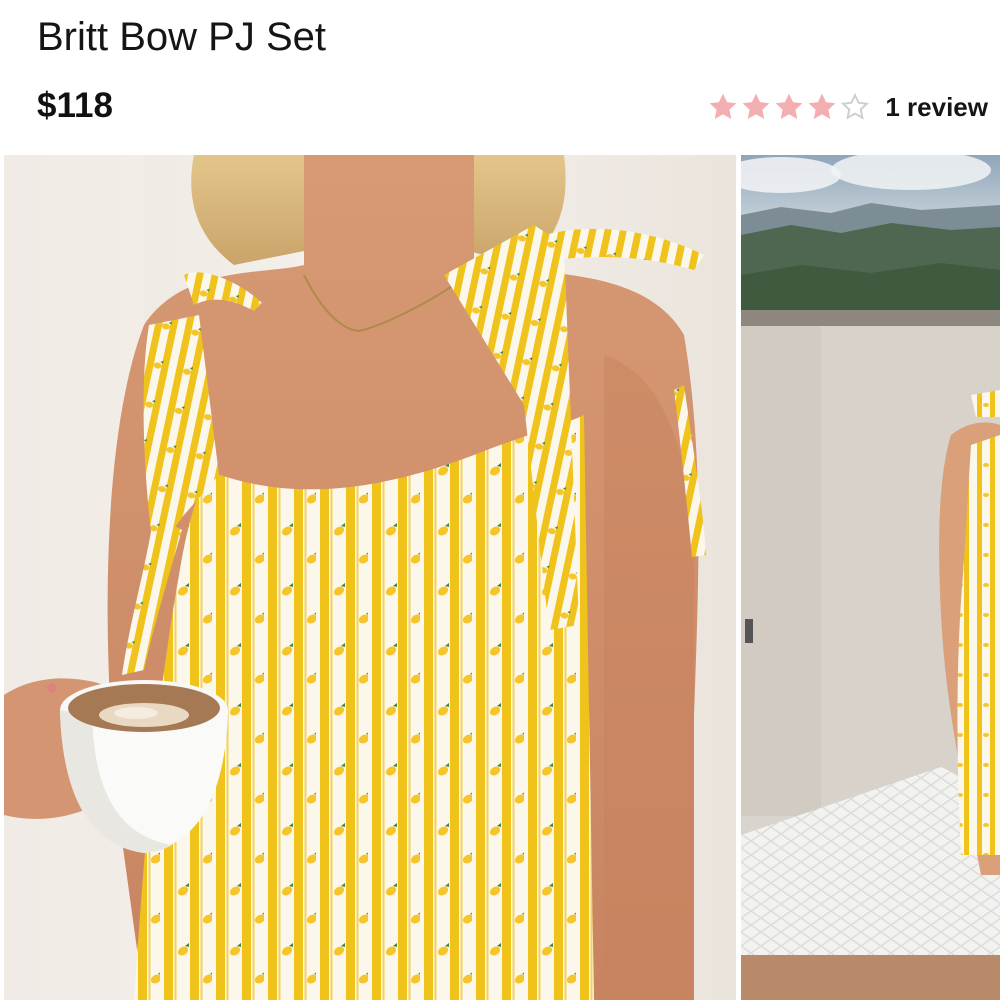 The image size is (1000, 1000). I want to click on rating-summary: 1 review, so click(848, 107).